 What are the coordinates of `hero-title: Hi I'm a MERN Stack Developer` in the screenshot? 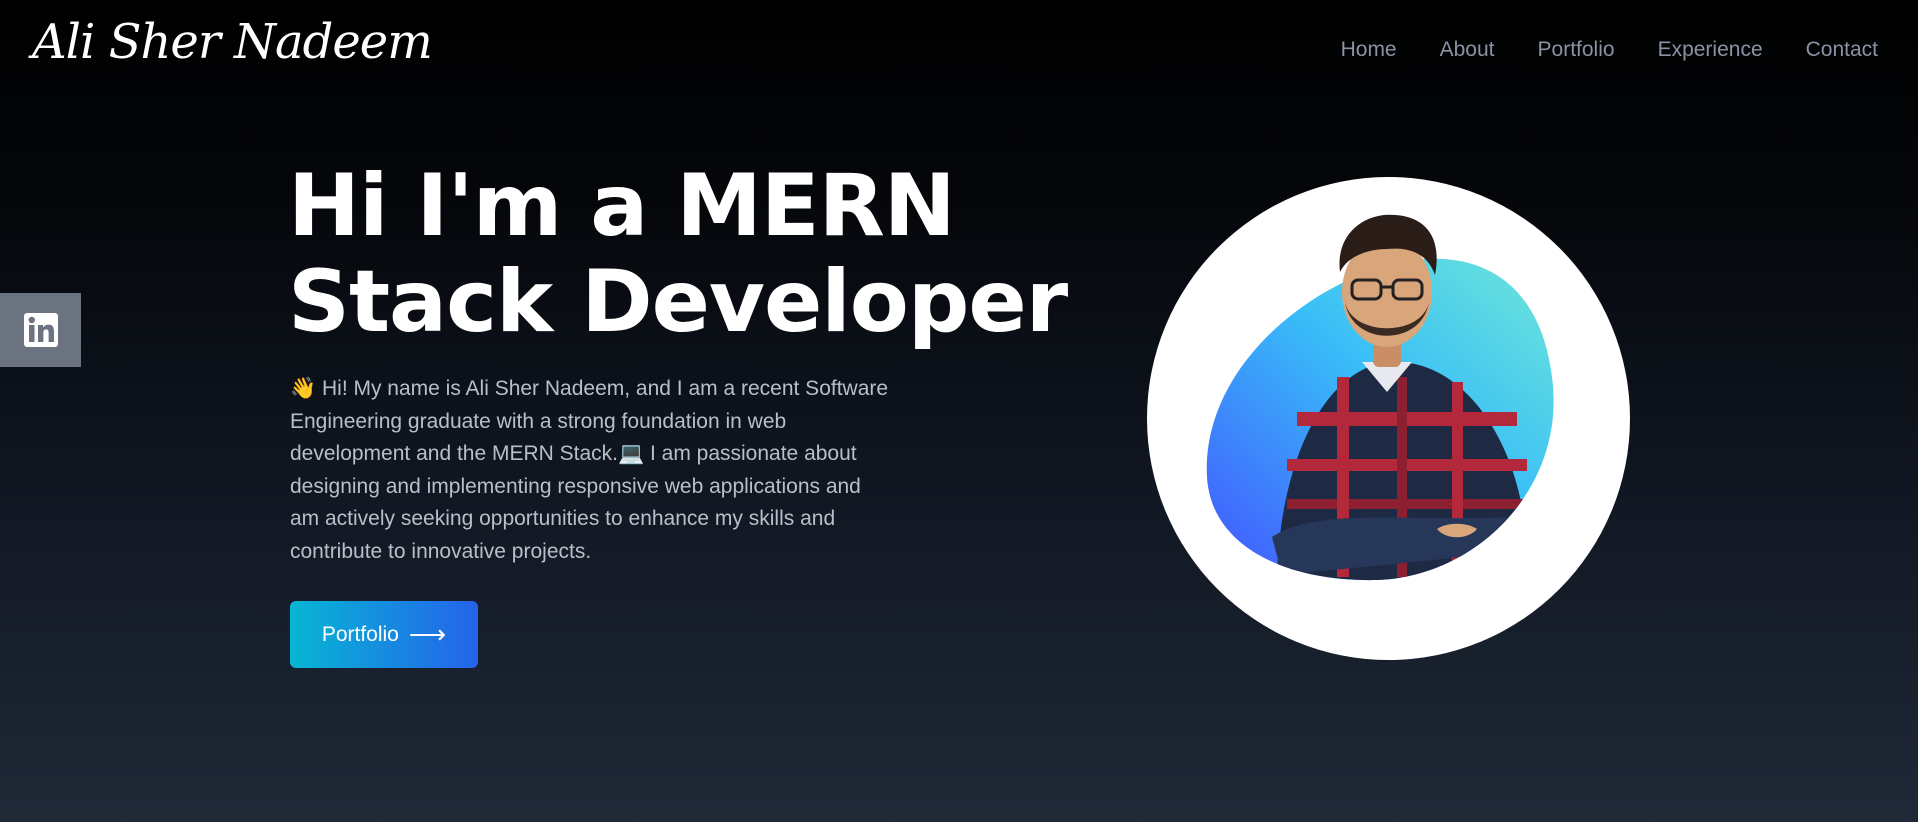 It's located at (688, 254).